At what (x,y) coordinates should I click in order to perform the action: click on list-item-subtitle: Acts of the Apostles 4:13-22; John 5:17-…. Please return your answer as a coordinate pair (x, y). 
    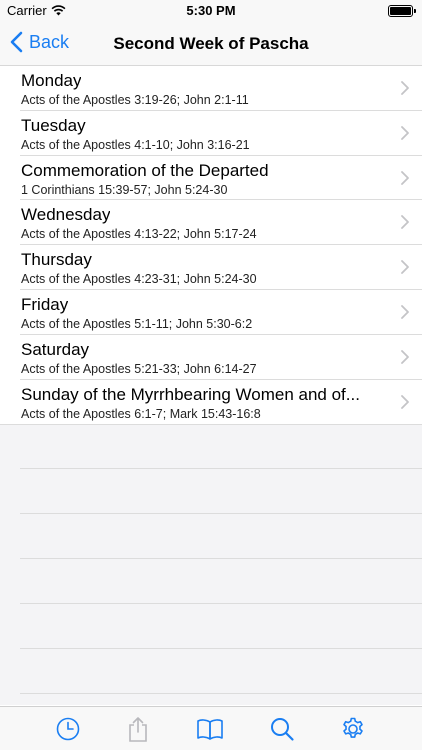
    Looking at the image, I should click on (139, 234).